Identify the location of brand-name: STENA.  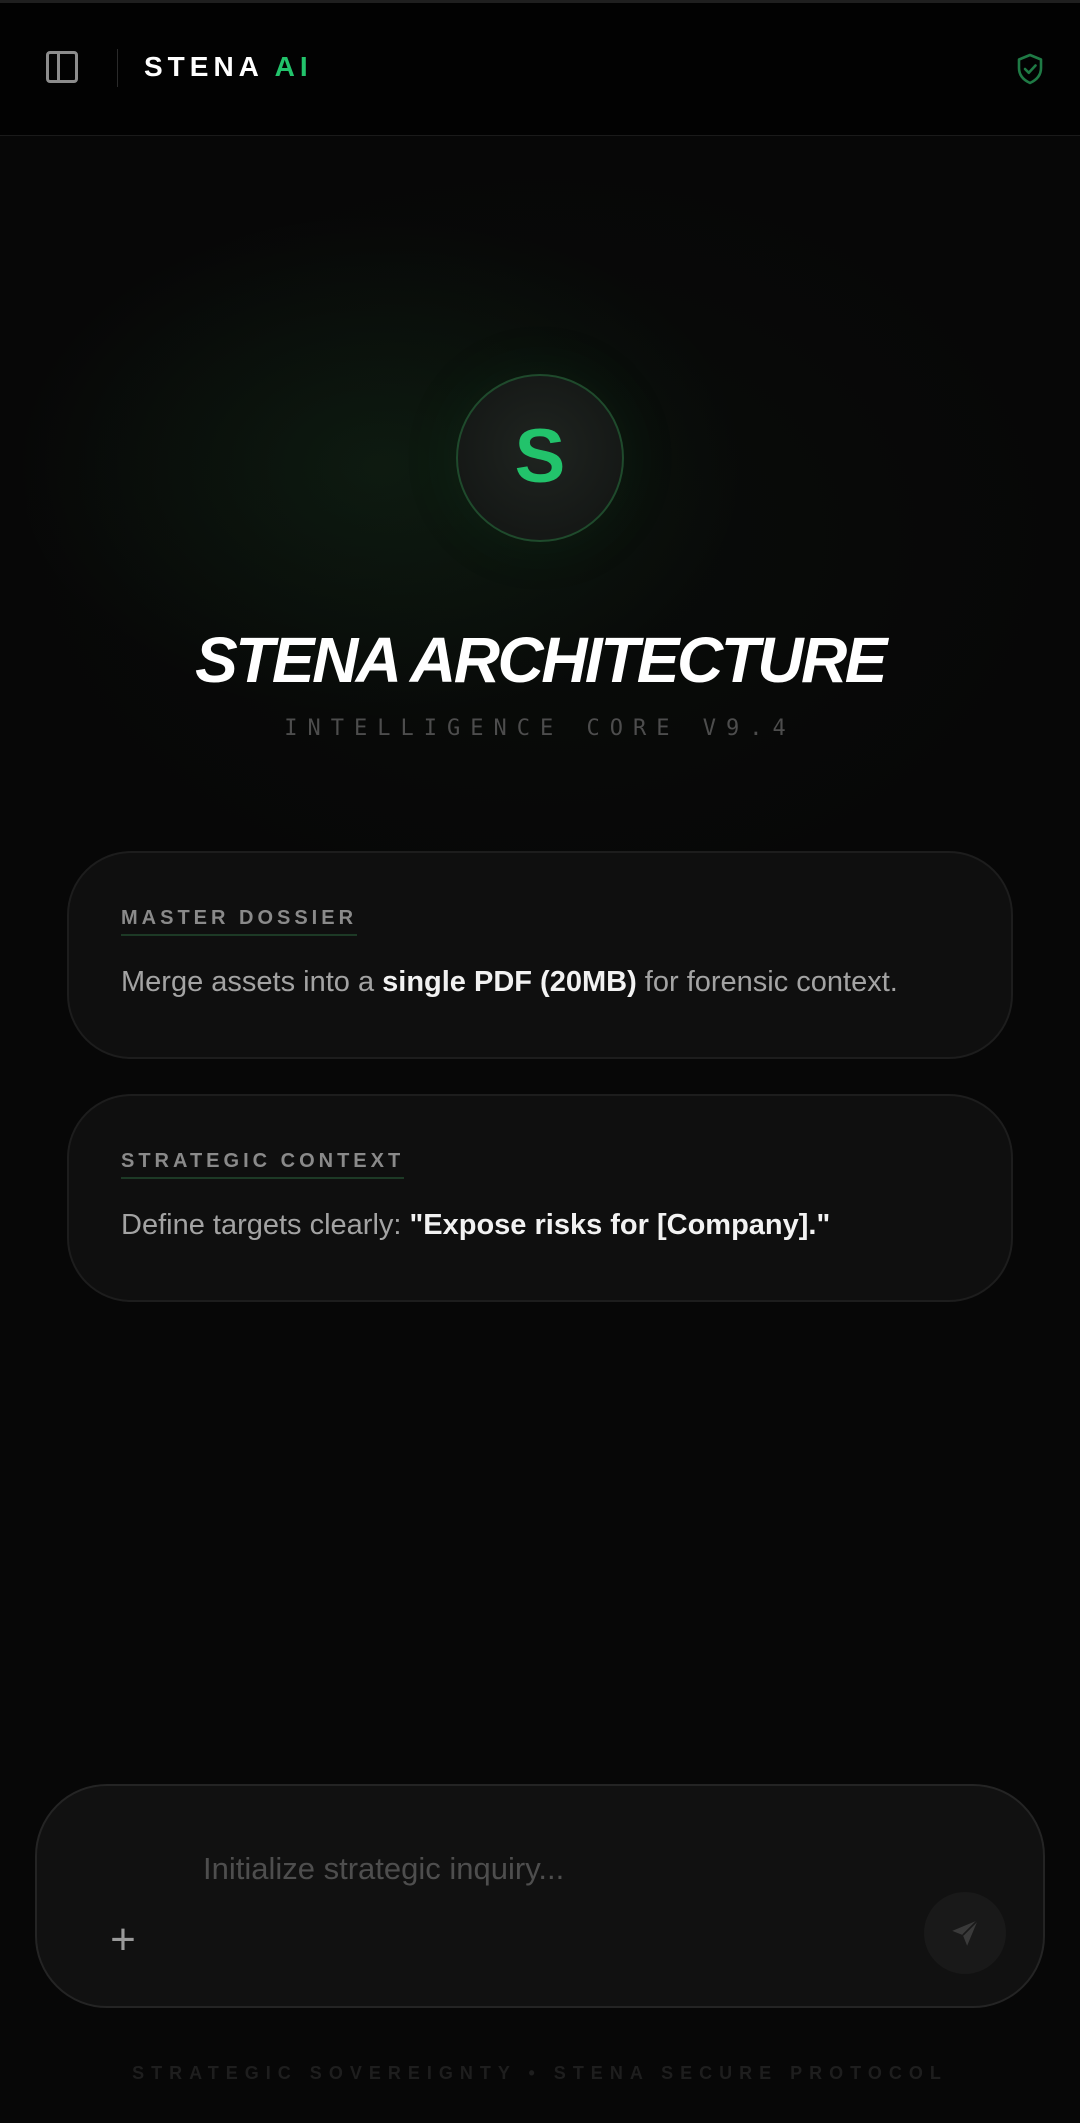
(203, 66).